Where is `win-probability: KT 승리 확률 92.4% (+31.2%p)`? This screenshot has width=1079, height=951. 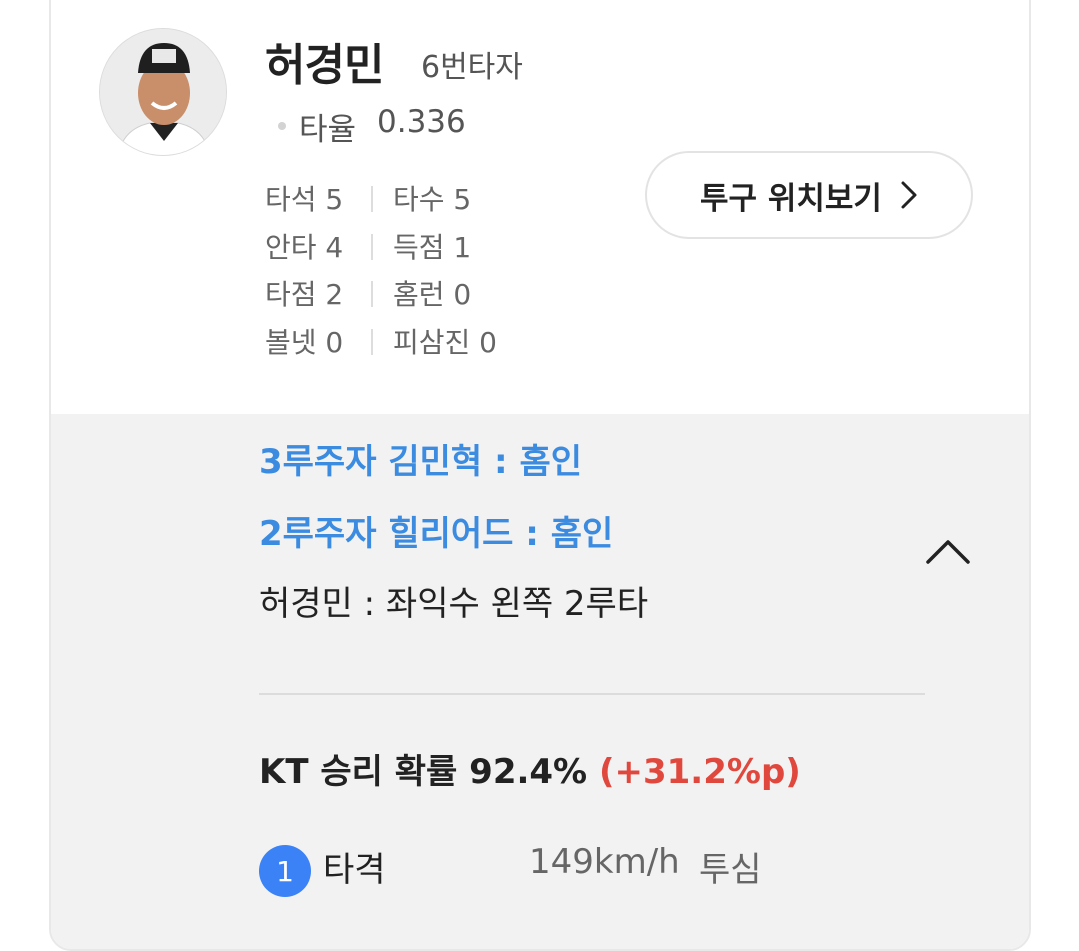 win-probability: KT 승리 확률 92.4% (+31.2%p) is located at coordinates (530, 768).